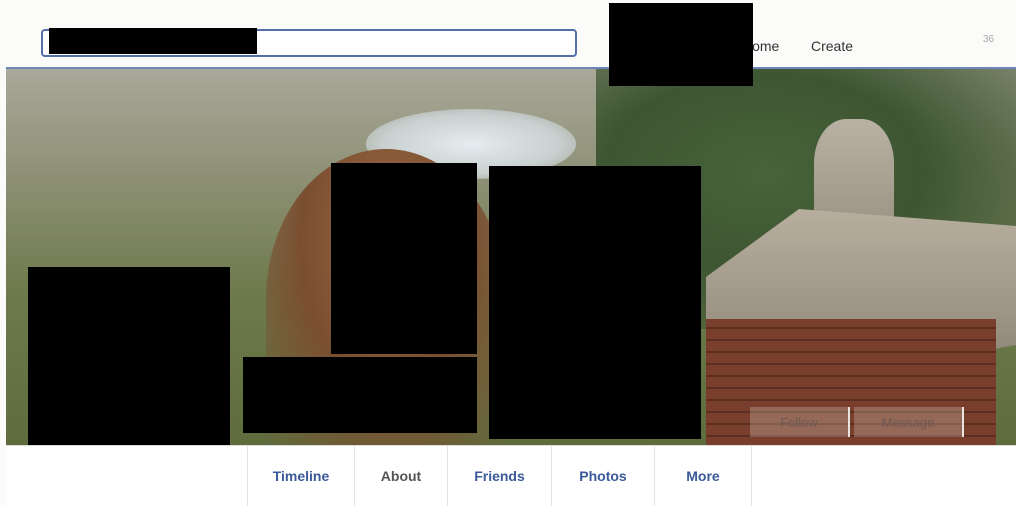  What do you see at coordinates (153, 41) in the screenshot?
I see `search-redaction` at bounding box center [153, 41].